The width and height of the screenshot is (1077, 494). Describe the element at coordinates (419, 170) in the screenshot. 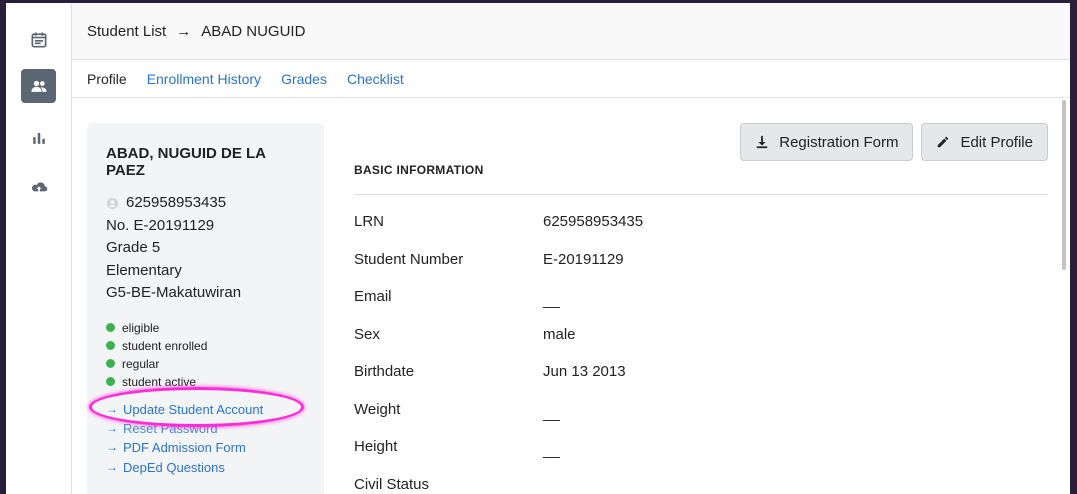

I see `basic-info-title: BASIC INFORMATION` at that location.